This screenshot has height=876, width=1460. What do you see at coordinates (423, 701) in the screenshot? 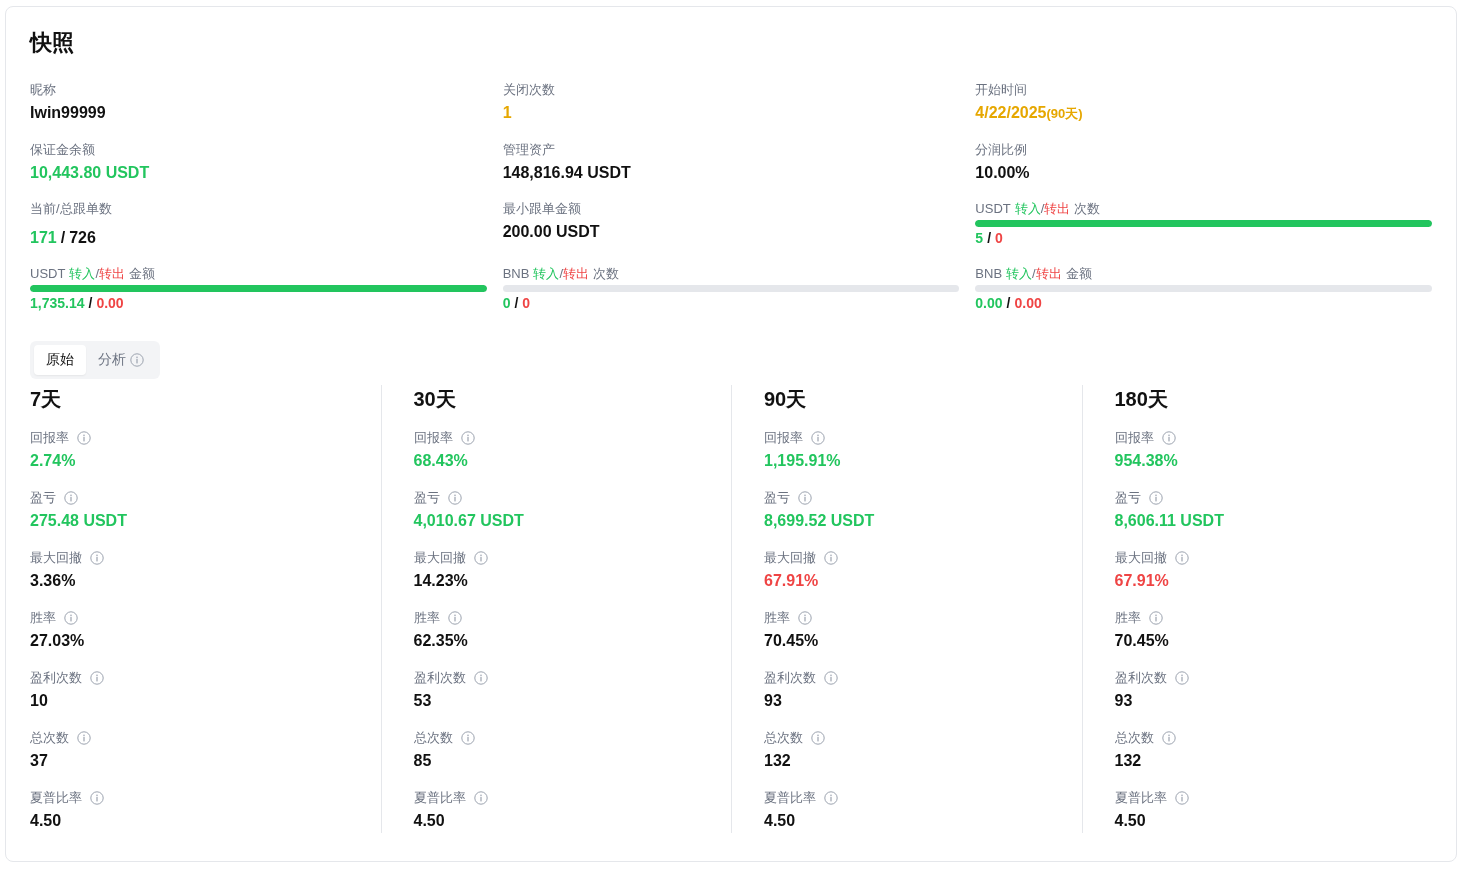
I see `metric-value: 53` at bounding box center [423, 701].